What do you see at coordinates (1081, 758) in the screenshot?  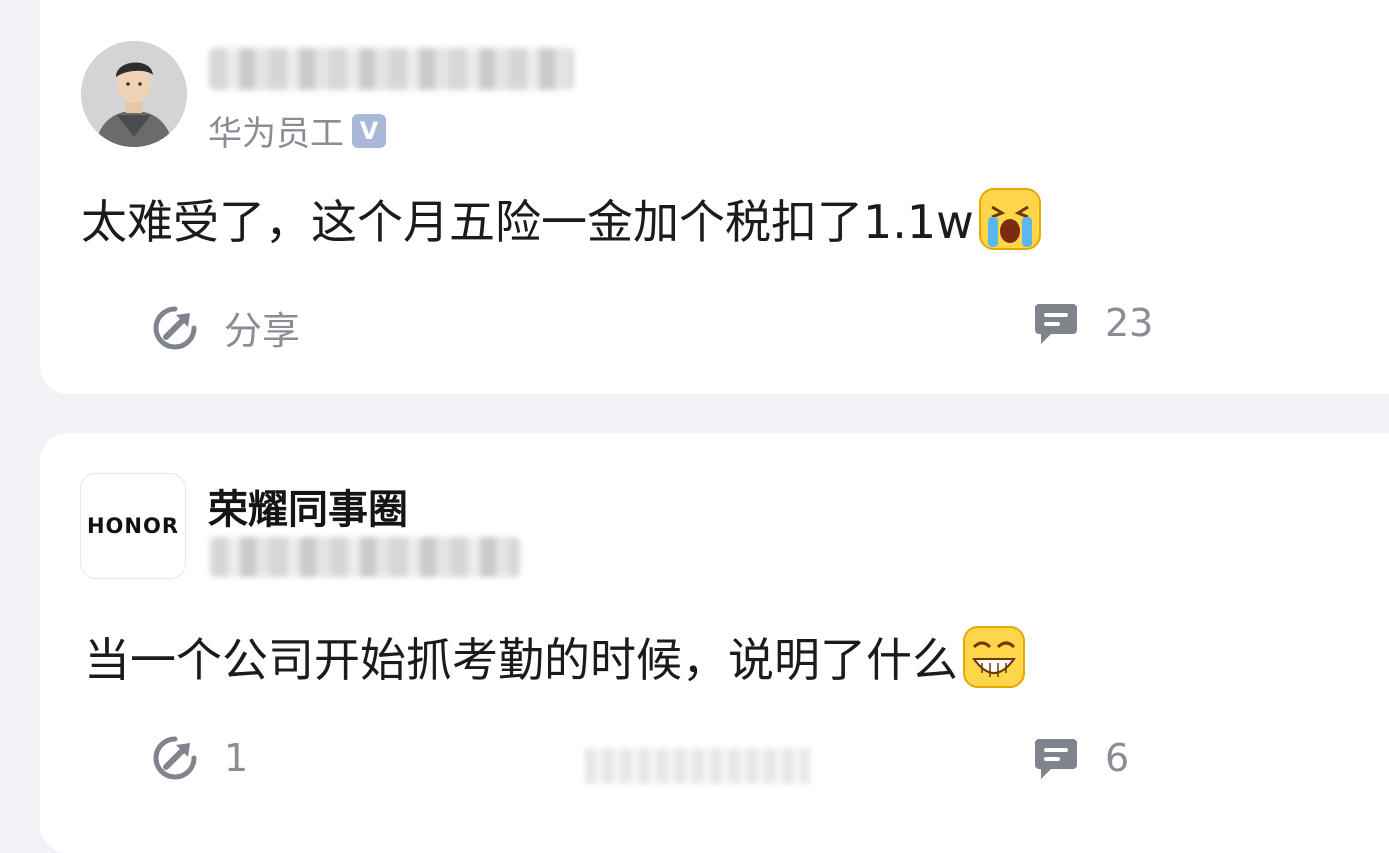 I see `comment-button: 6` at bounding box center [1081, 758].